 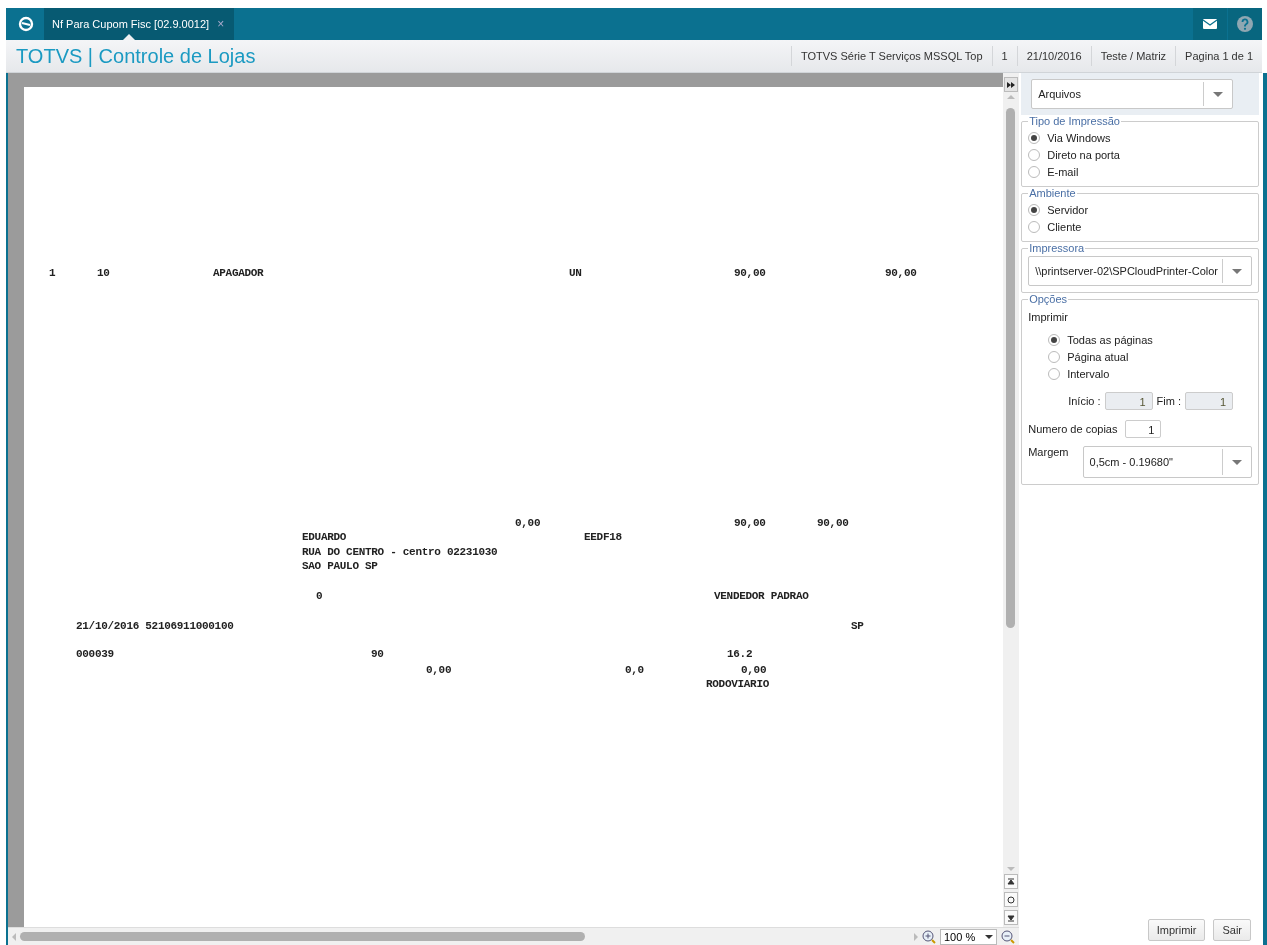 What do you see at coordinates (1011, 917) in the screenshot?
I see `last-page-icon` at bounding box center [1011, 917].